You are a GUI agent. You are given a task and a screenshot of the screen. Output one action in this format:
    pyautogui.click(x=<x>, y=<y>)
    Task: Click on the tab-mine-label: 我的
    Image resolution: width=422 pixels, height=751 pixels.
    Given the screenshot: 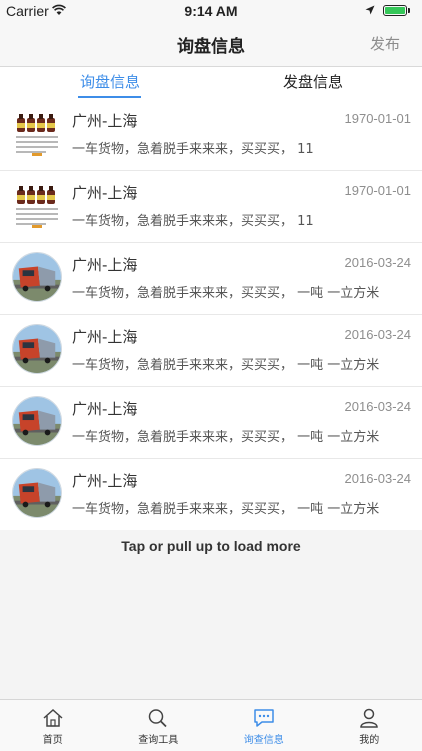 What is the action you would take?
    pyautogui.click(x=369, y=738)
    